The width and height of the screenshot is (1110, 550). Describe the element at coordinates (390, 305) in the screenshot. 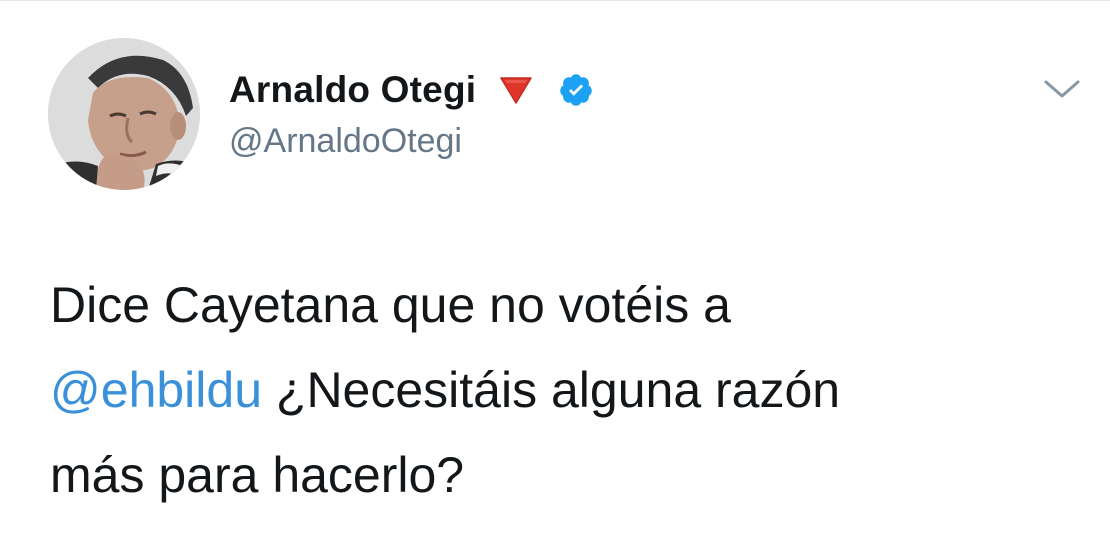

I see `tweet-text-line-1: Dice Cayetana que no votéis a` at that location.